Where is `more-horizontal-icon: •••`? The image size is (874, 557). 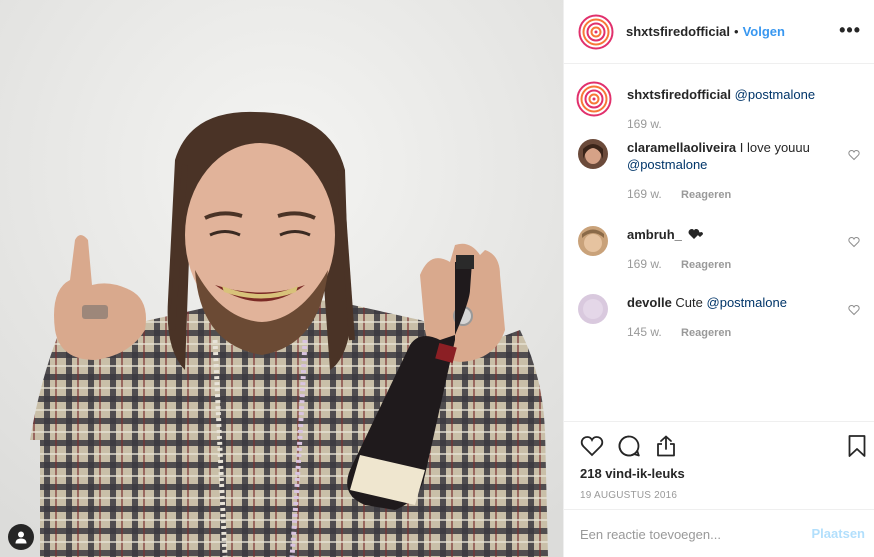 more-horizontal-icon: ••• is located at coordinates (850, 30).